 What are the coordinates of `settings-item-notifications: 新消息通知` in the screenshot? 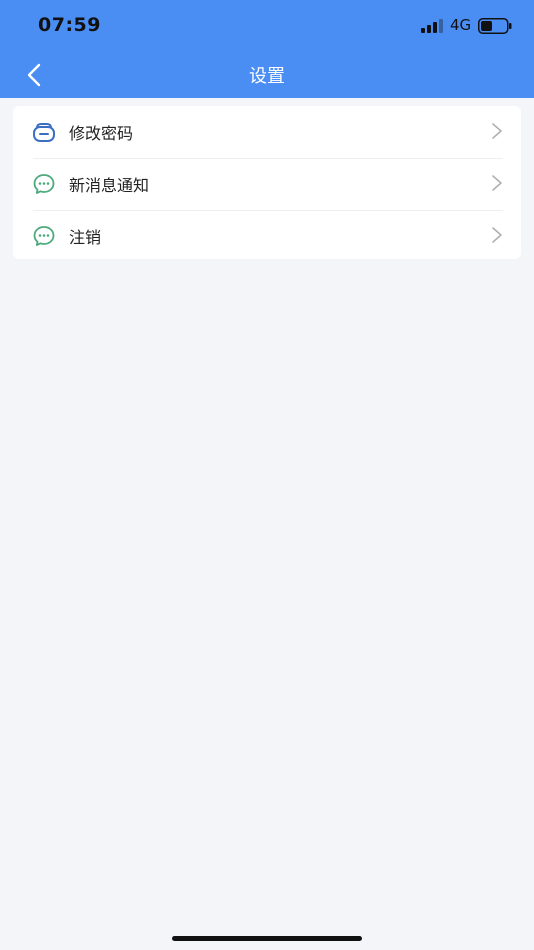 It's located at (267, 184).